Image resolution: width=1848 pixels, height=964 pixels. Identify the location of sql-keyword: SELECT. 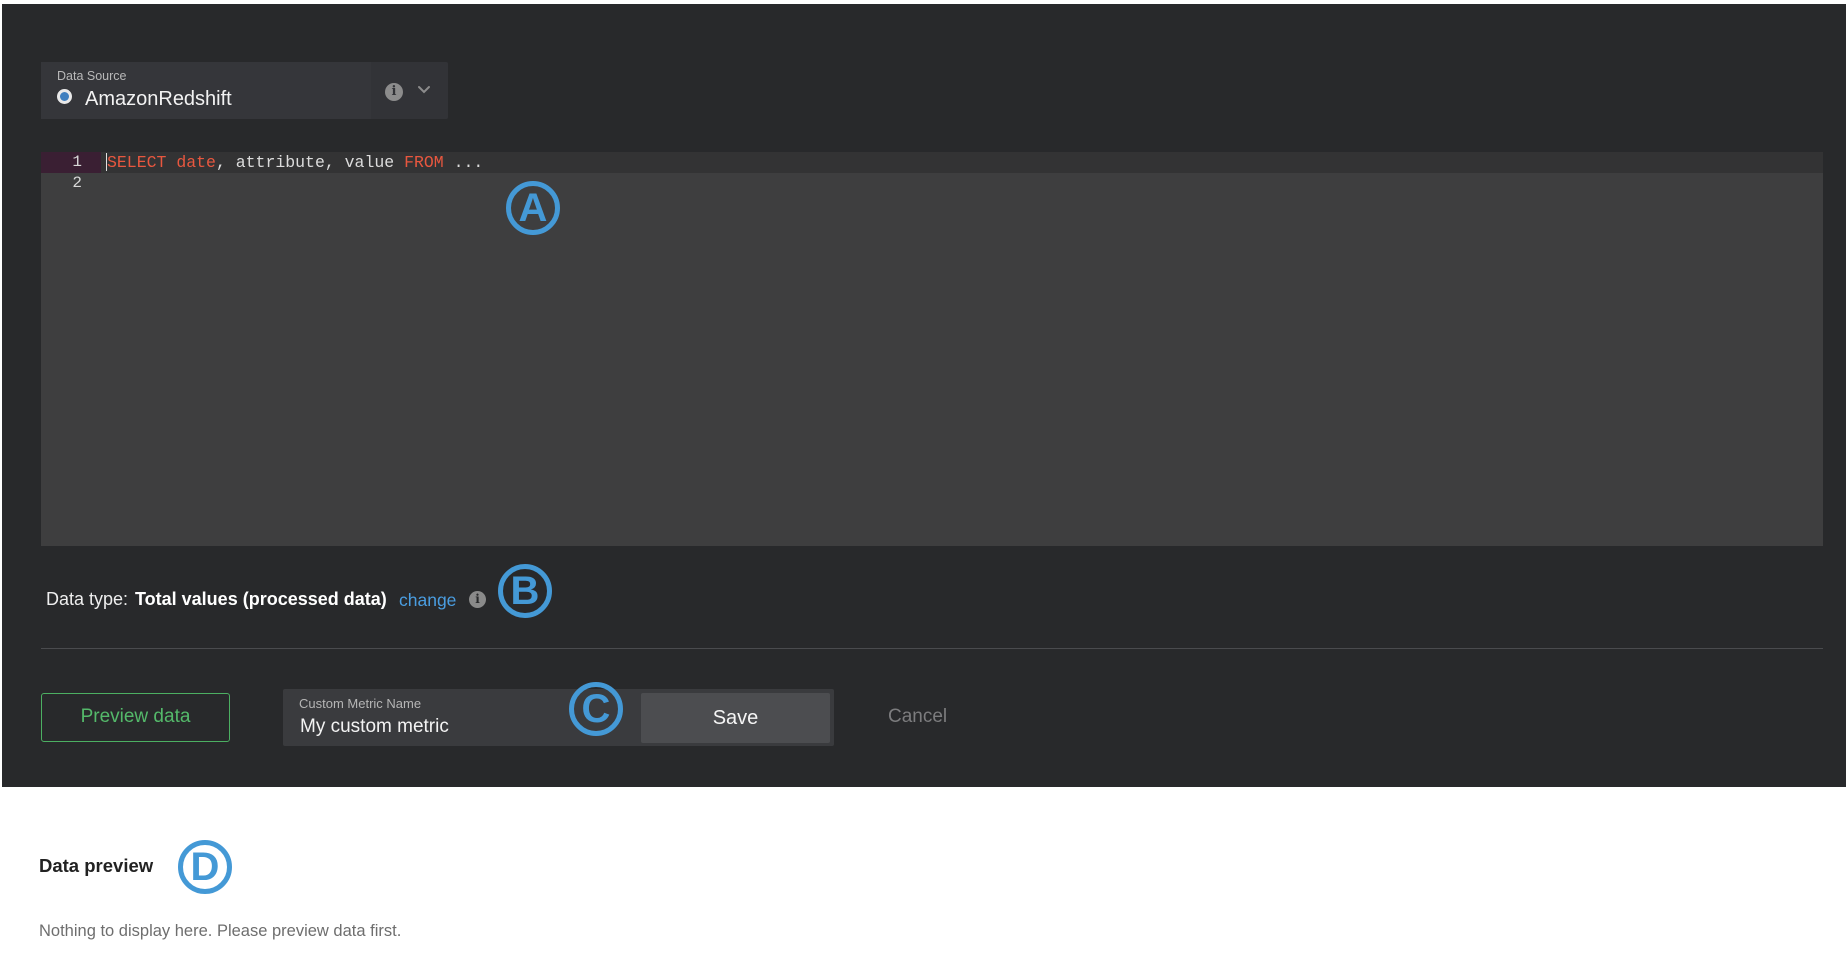
(137, 162).